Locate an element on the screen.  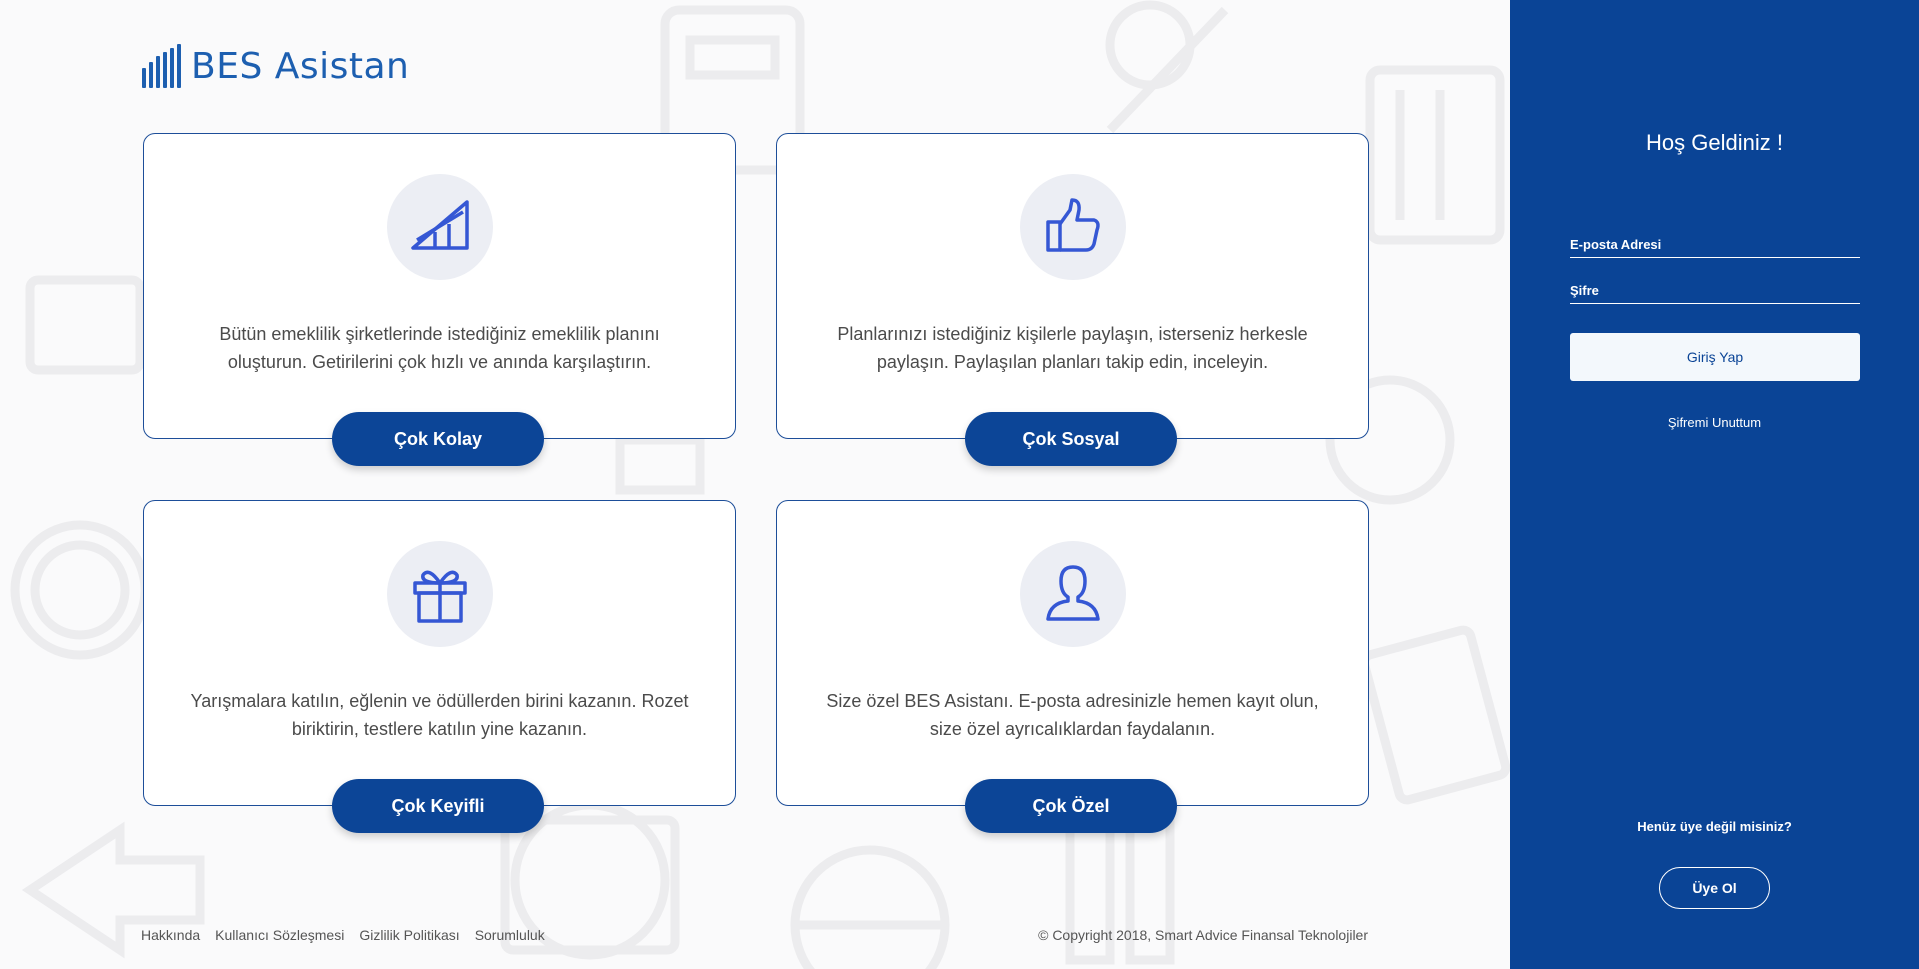
easy-button: Çok Kolay is located at coordinates (438, 439).